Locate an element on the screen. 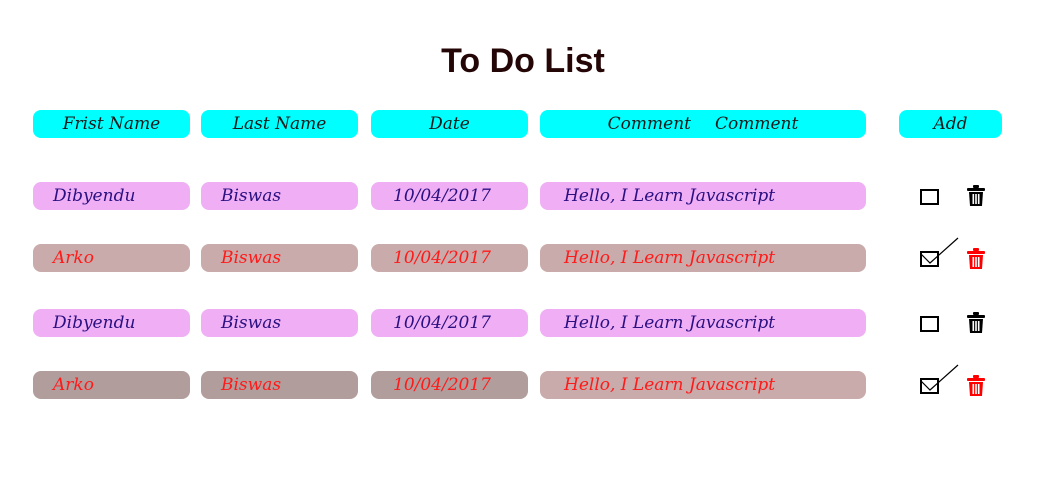  header-last-name: Last Name is located at coordinates (279, 124).